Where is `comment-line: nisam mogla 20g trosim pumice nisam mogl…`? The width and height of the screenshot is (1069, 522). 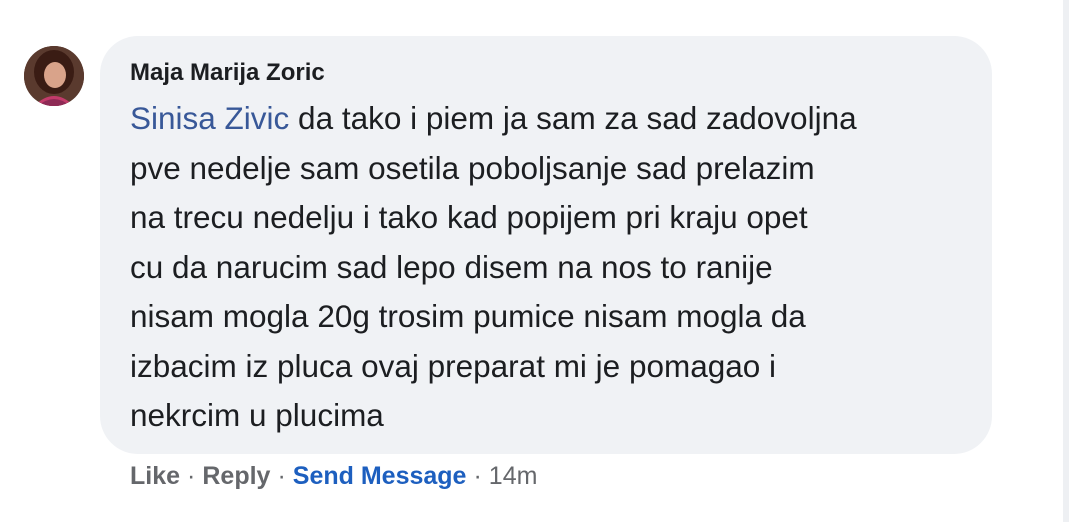 comment-line: nisam mogla 20g trosim pumice nisam mogl… is located at coordinates (468, 316).